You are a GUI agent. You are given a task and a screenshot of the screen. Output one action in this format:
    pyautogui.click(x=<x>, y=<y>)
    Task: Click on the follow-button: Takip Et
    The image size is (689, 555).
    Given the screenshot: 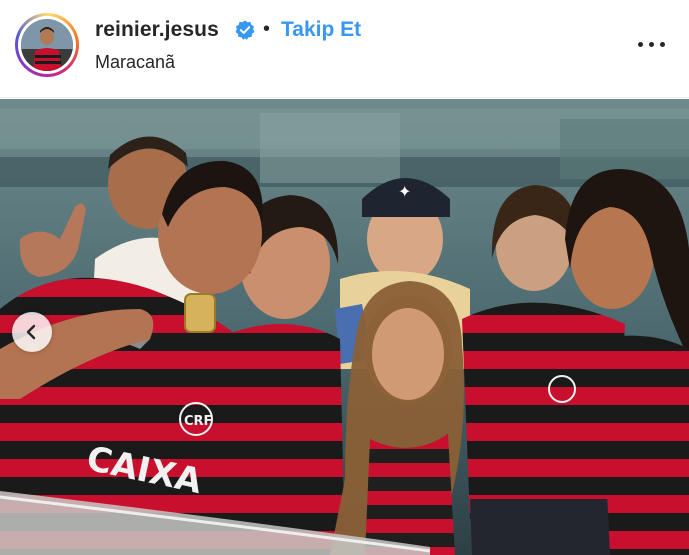 What is the action you would take?
    pyautogui.click(x=321, y=30)
    